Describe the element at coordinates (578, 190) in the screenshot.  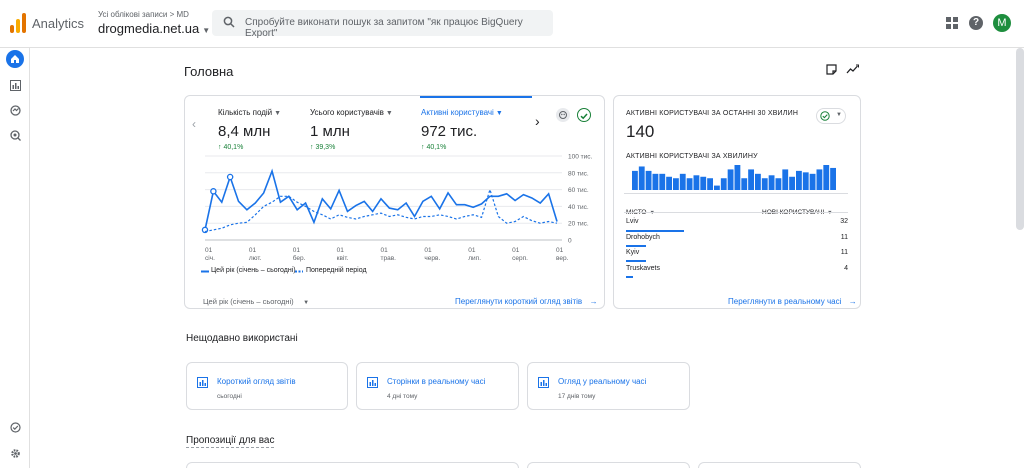
I see `y-tick-label: 60 тис.` at that location.